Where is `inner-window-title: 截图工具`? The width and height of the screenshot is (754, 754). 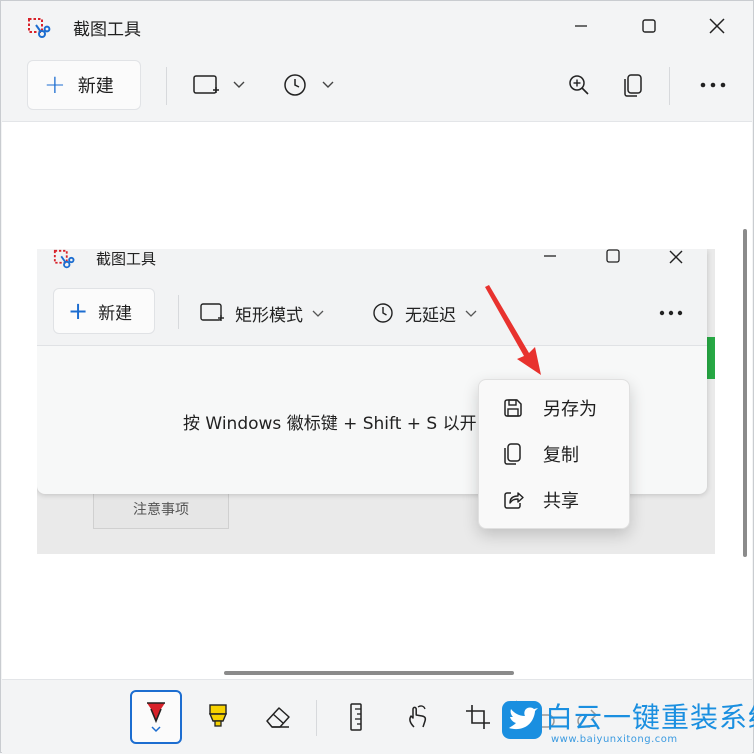 inner-window-title: 截图工具 is located at coordinates (126, 259).